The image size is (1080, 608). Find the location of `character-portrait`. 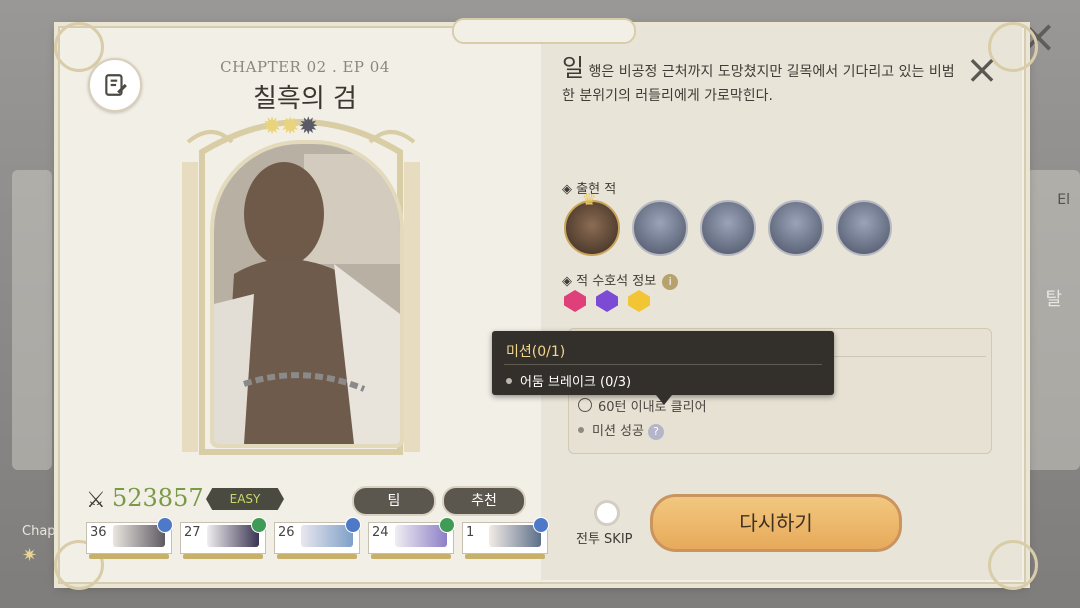

character-portrait is located at coordinates (307, 294).